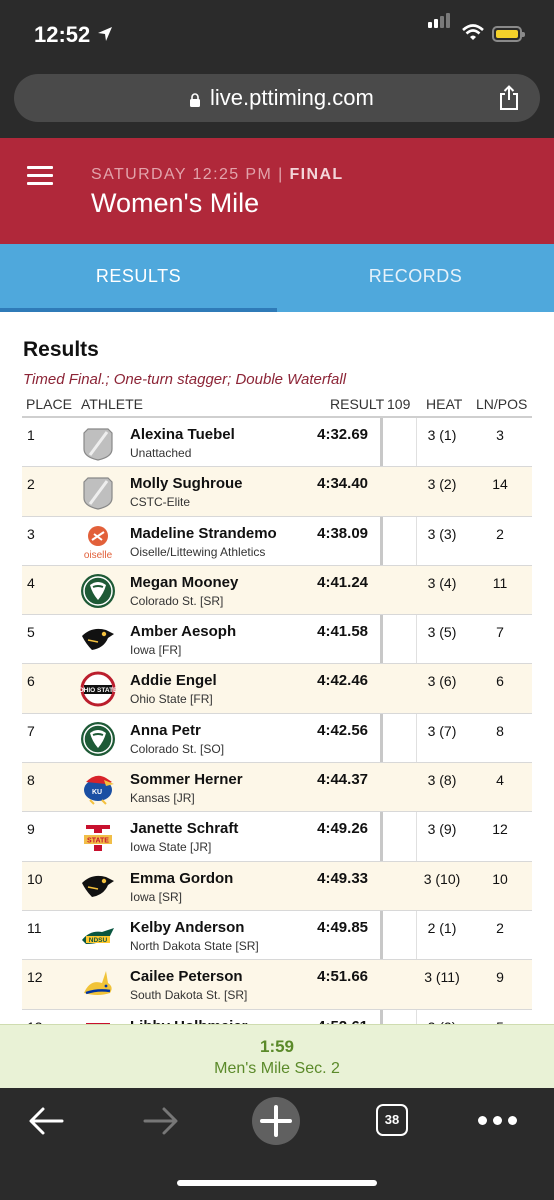  What do you see at coordinates (277, 1017) in the screenshot?
I see `table-row: 13STATELibby Holbmeier4:52.612 (2)5` at bounding box center [277, 1017].